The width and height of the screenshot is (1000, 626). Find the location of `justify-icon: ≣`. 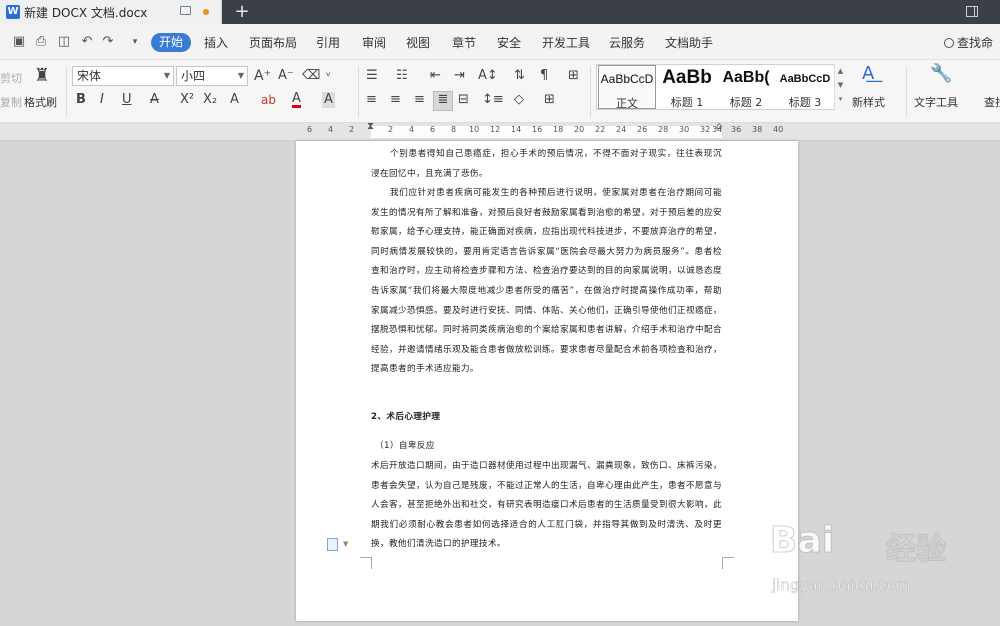

justify-icon: ≣ is located at coordinates (443, 101).